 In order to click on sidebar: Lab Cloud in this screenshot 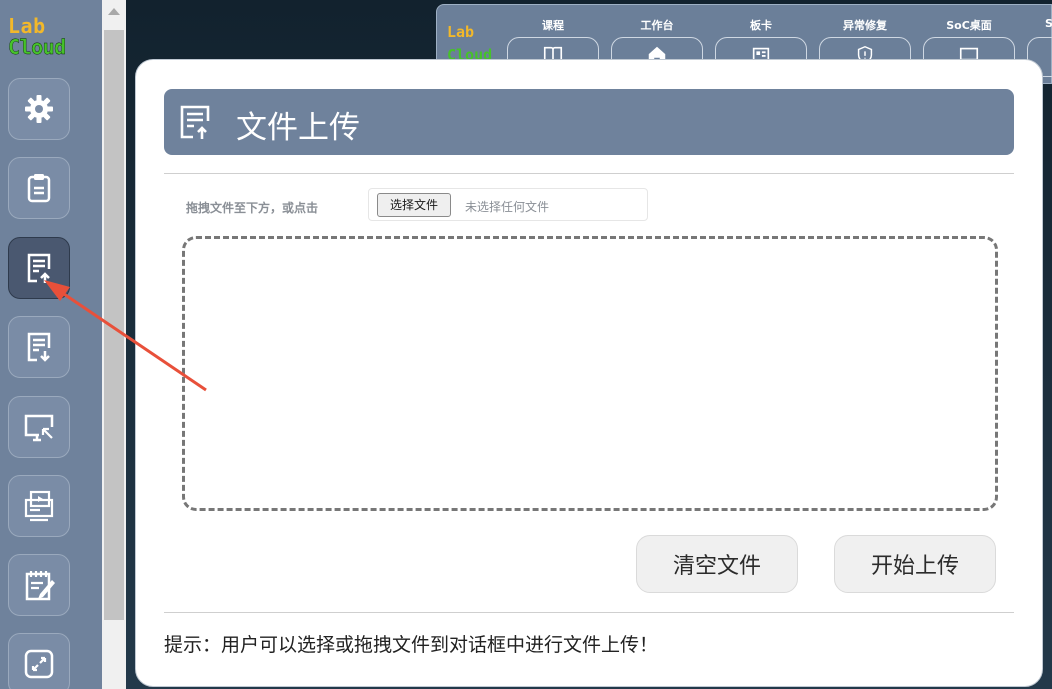, I will do `click(51, 344)`.